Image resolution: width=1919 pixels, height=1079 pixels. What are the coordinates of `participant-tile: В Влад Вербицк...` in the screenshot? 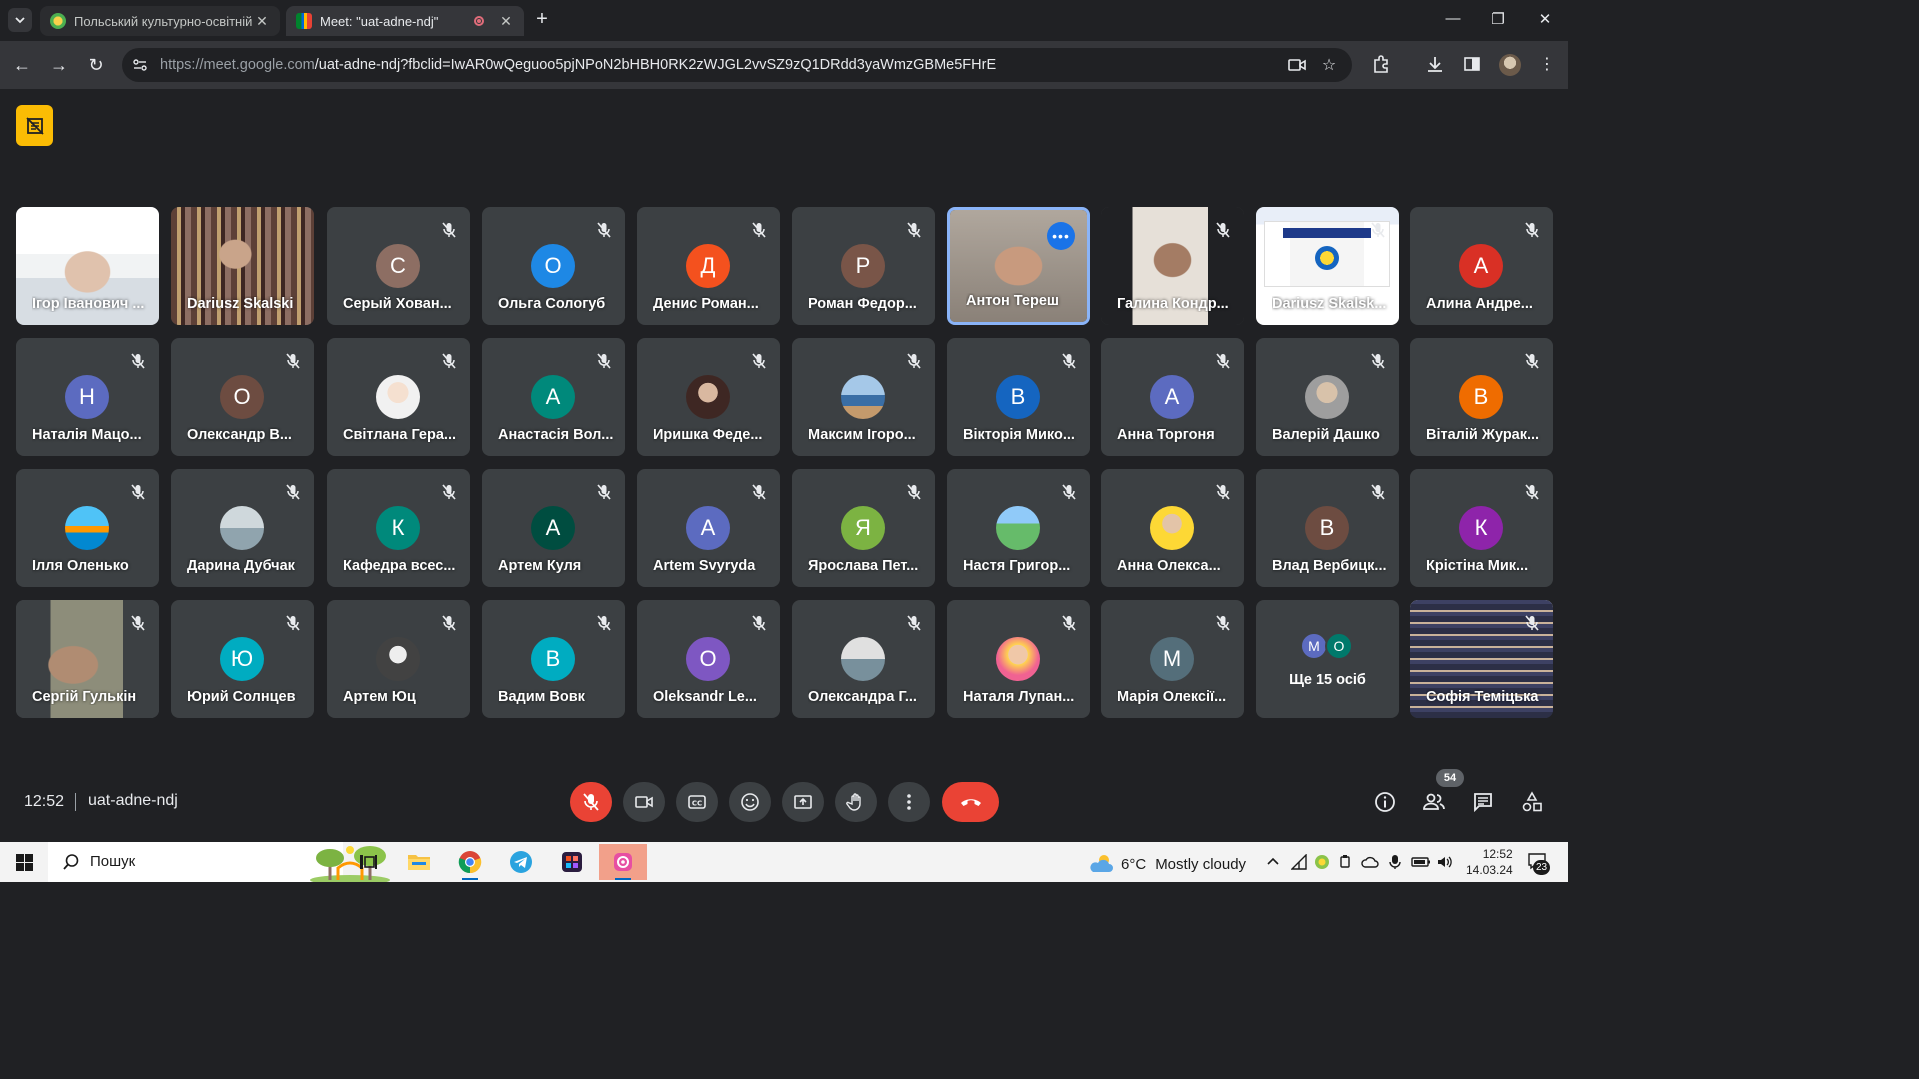 It's located at (1327, 528).